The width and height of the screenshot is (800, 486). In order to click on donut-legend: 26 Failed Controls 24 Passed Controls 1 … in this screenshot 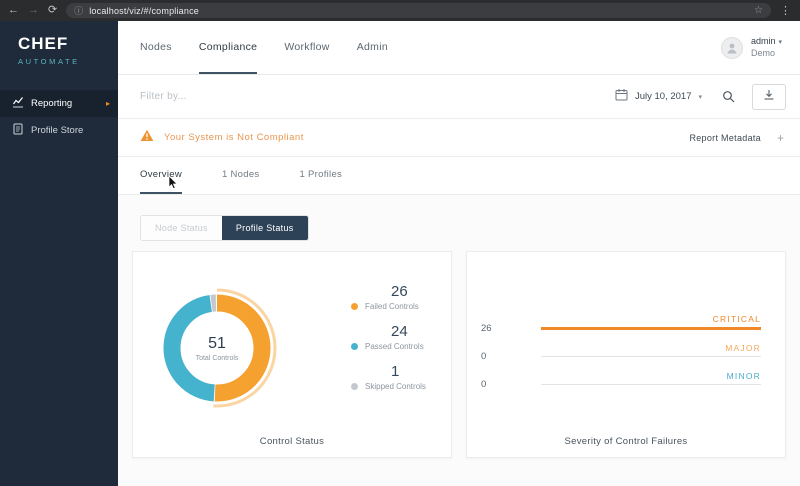, I will do `click(388, 345)`.